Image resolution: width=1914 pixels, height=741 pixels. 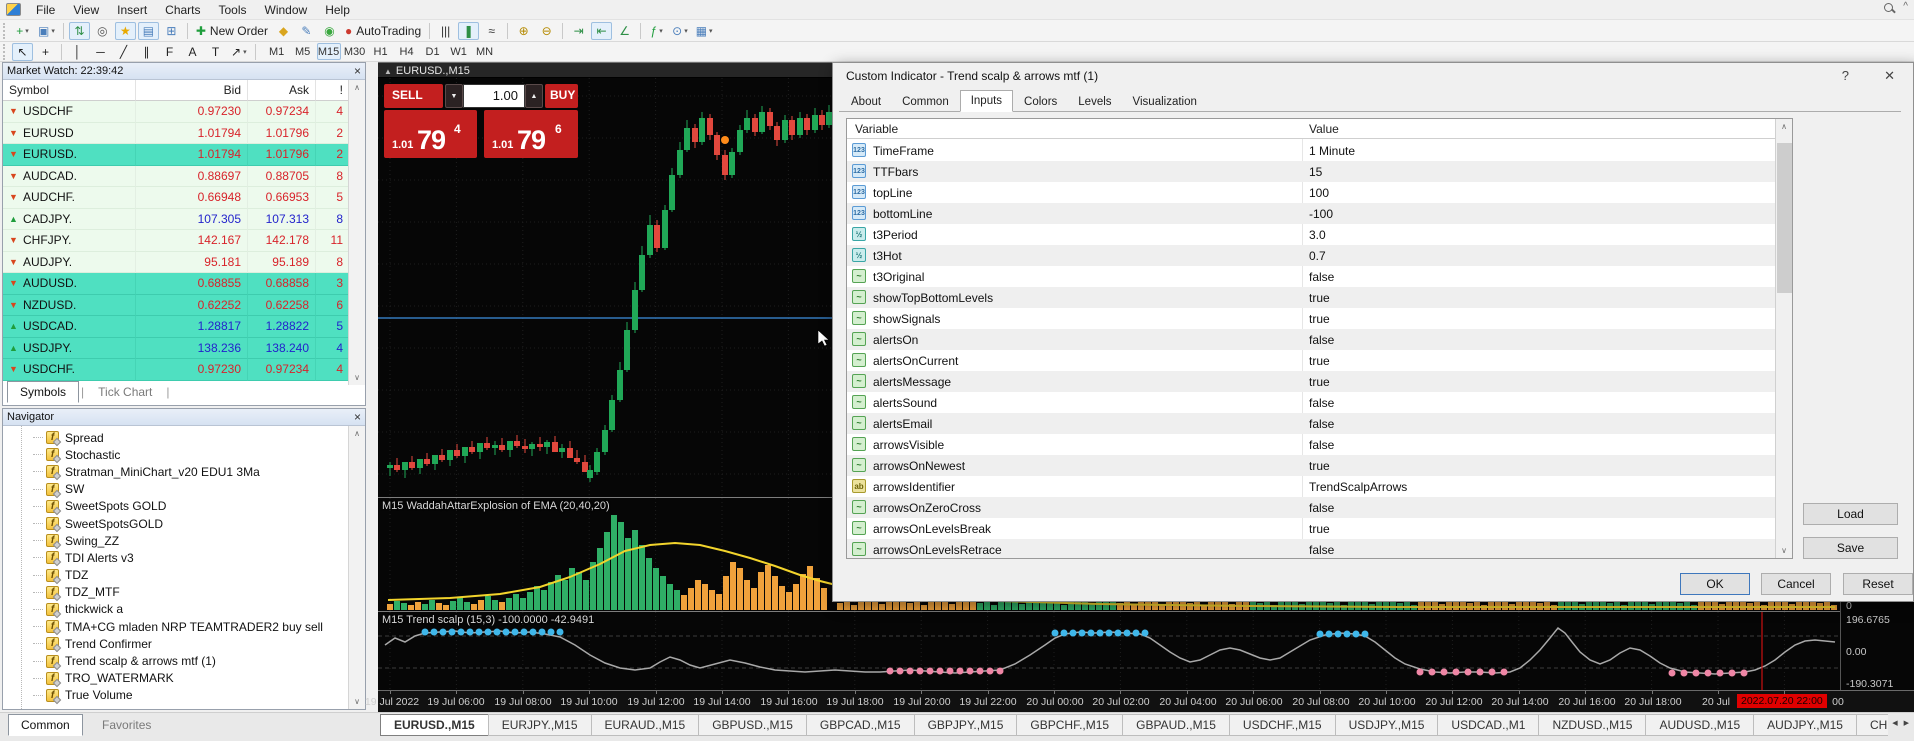 I want to click on market-watch-toggle-button: ⇅, so click(x=79, y=30).